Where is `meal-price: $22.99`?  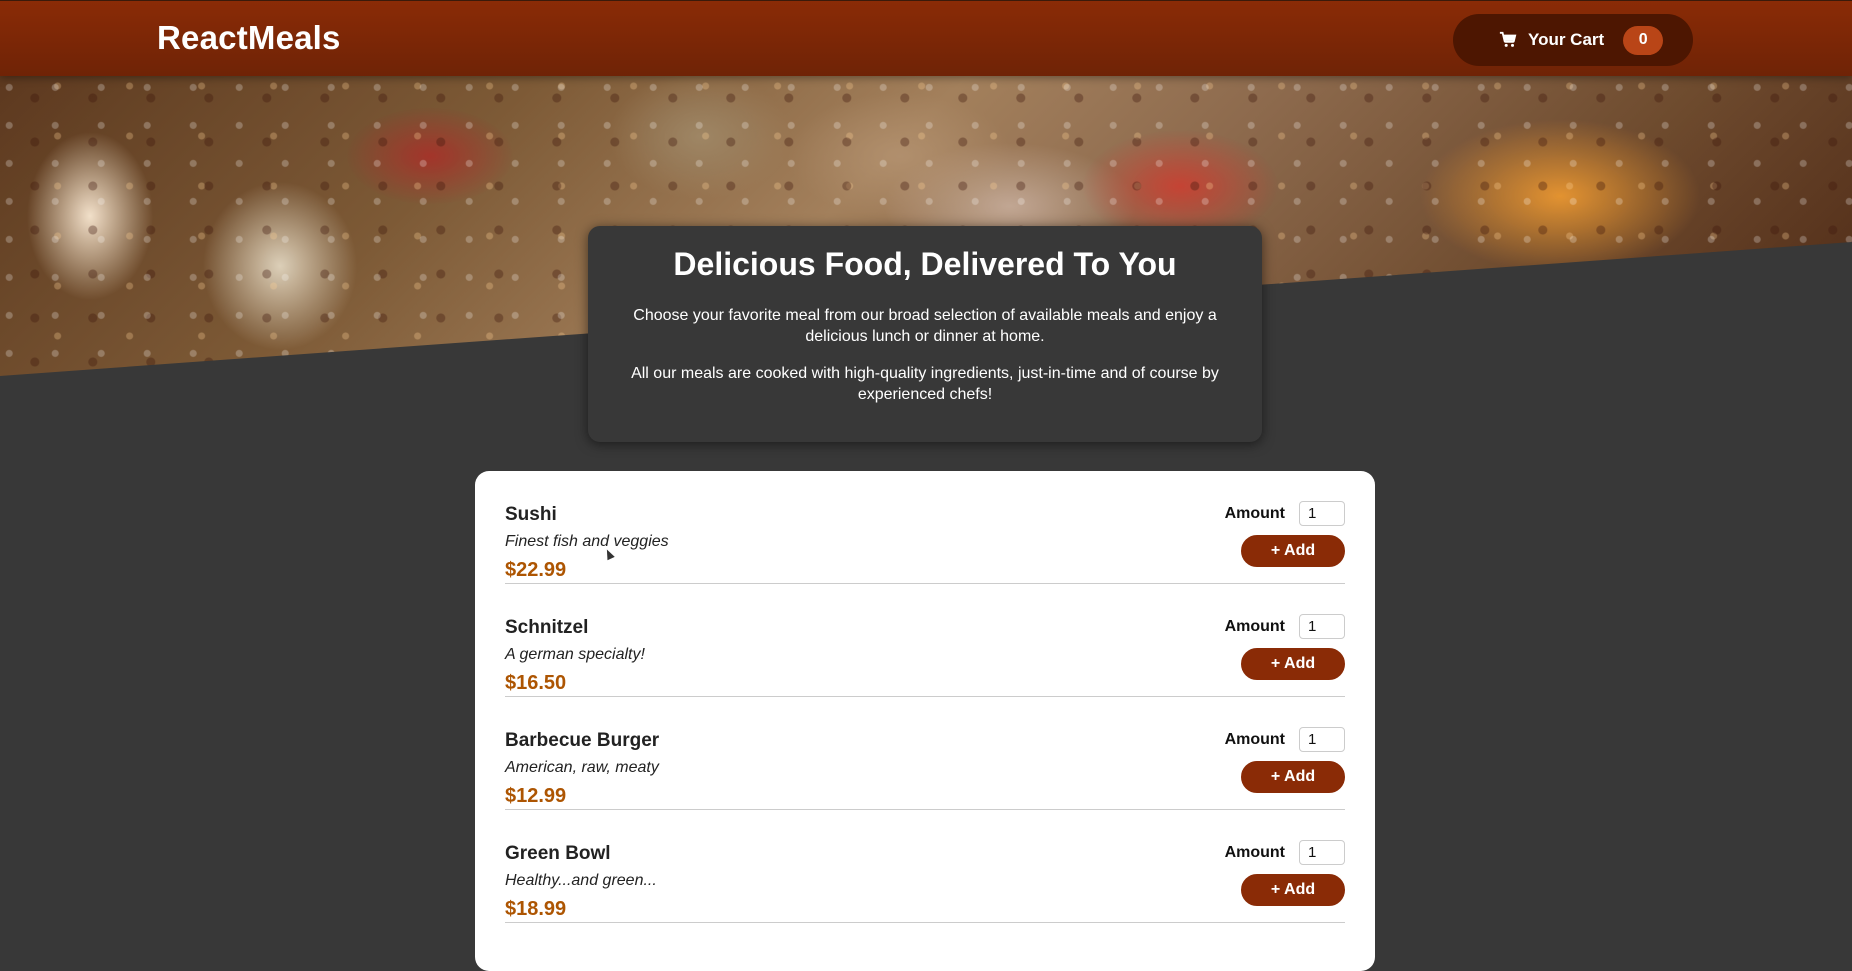
meal-price: $22.99 is located at coordinates (536, 570).